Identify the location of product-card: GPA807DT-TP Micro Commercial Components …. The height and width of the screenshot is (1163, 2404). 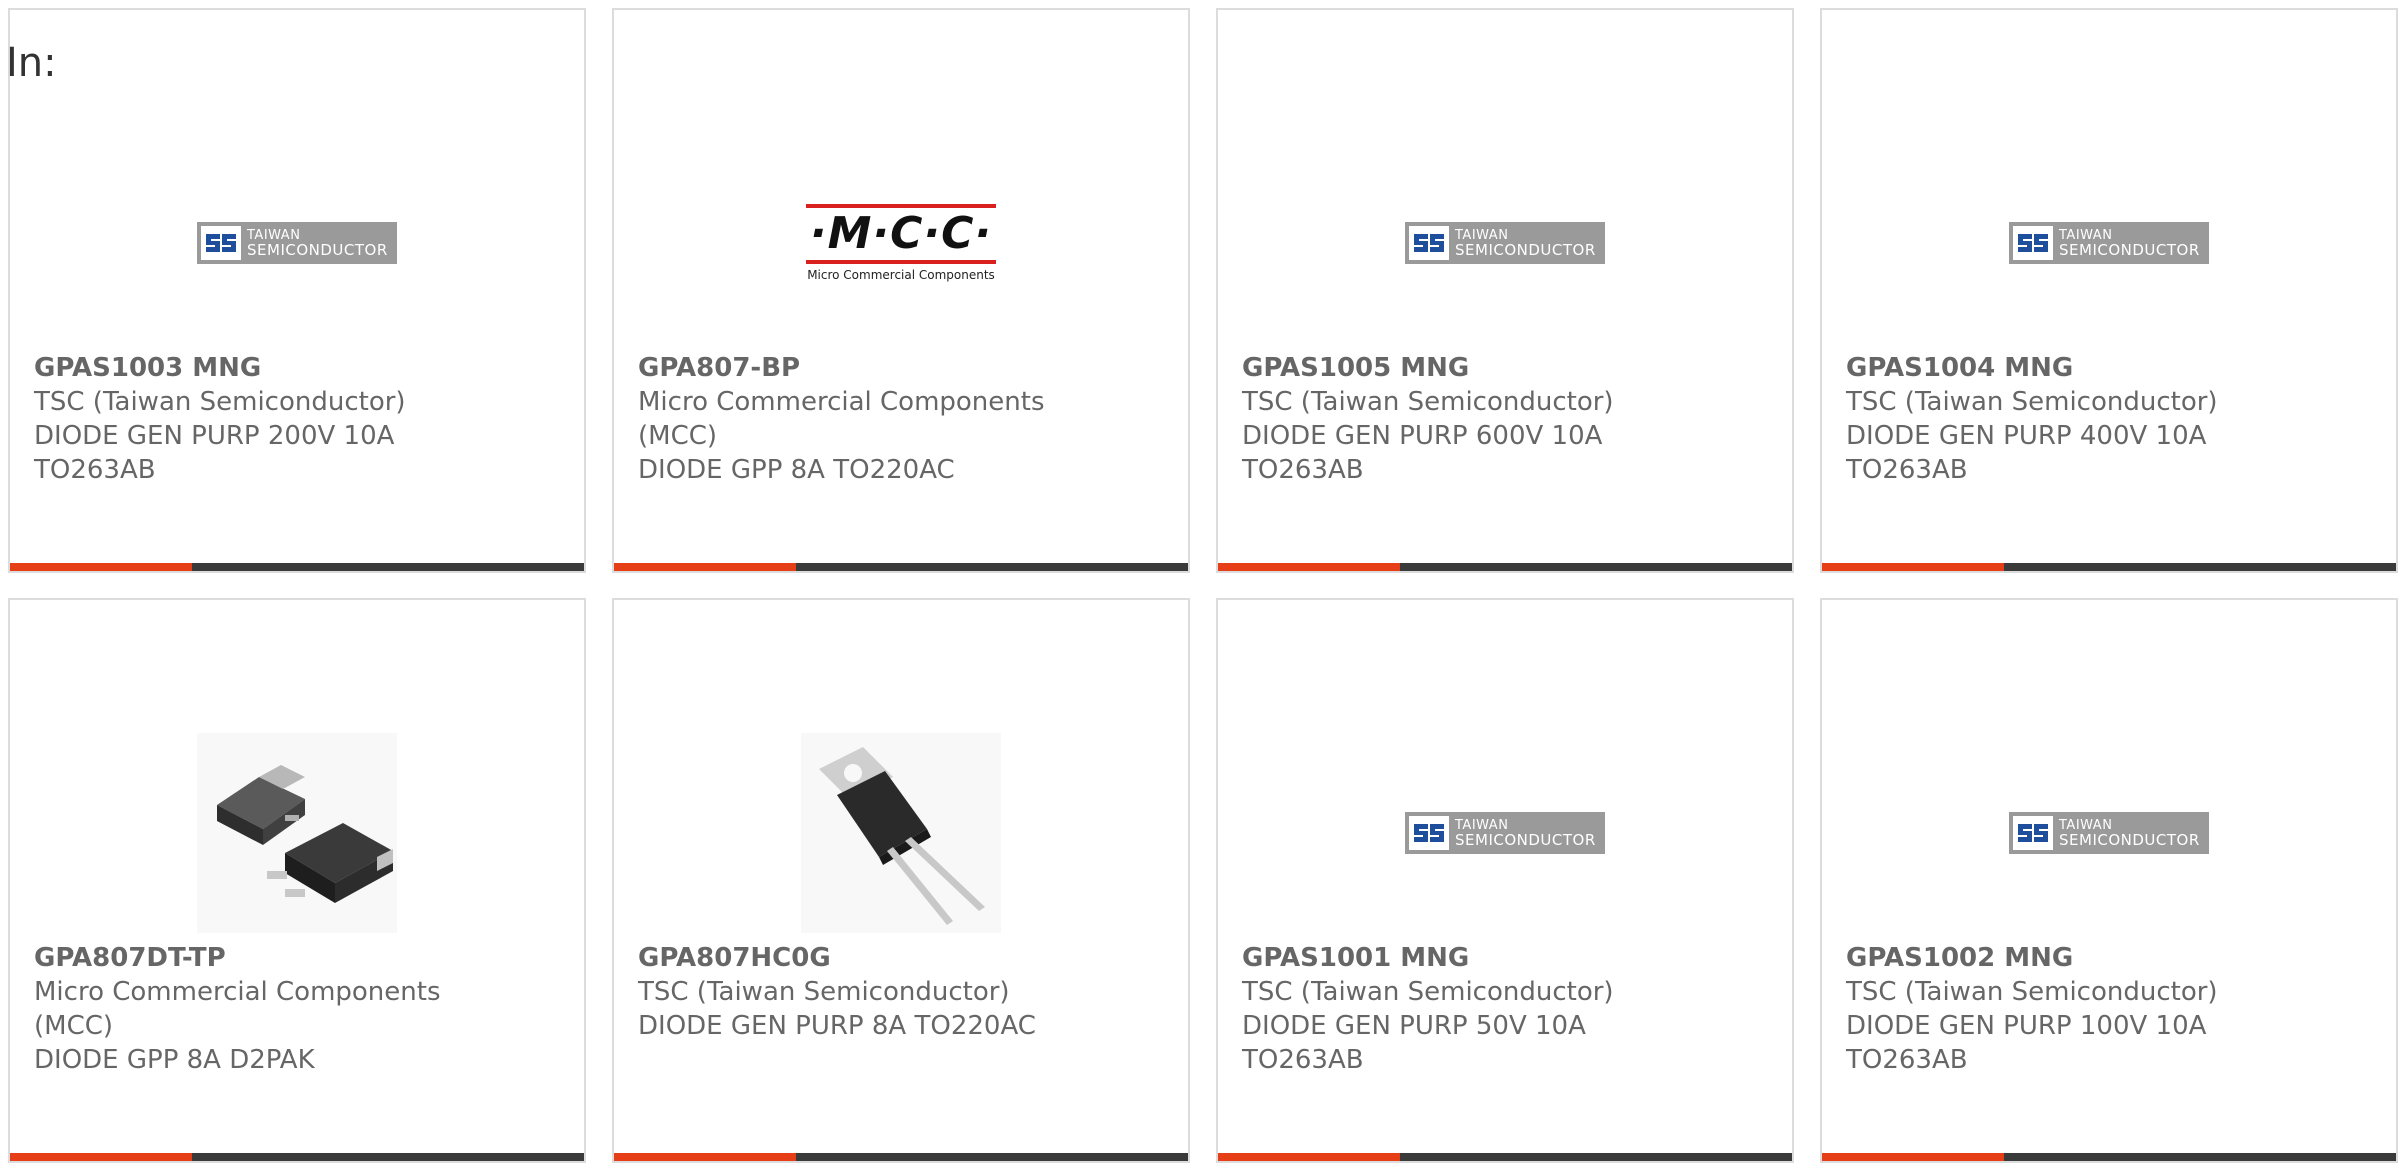
(297, 880).